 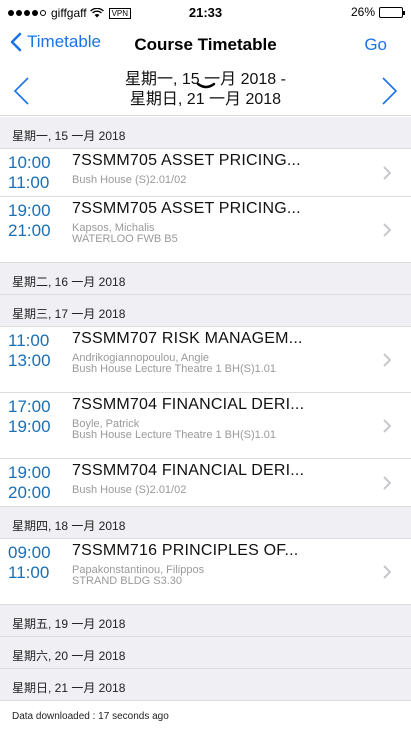 I want to click on battery-percent: 26%, so click(x=362, y=12).